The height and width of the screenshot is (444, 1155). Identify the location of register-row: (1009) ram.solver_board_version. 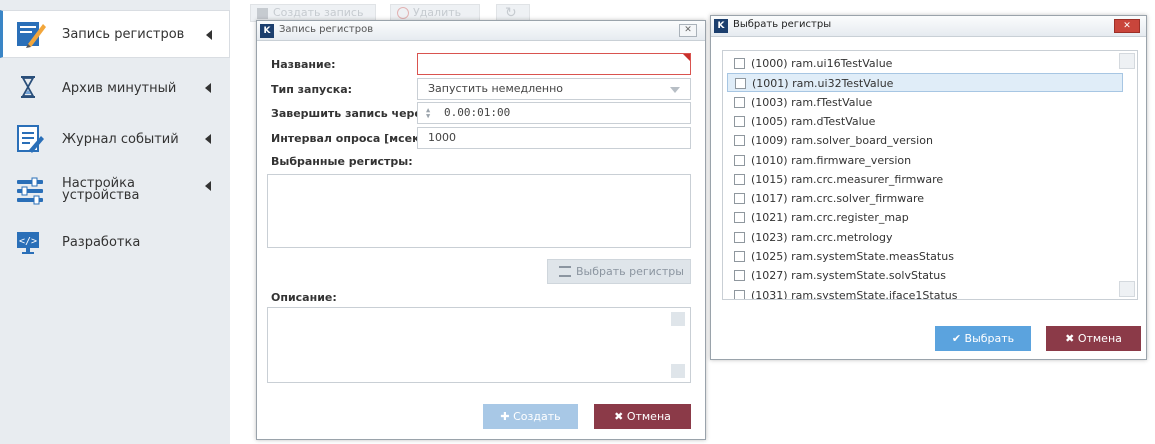
(925, 140).